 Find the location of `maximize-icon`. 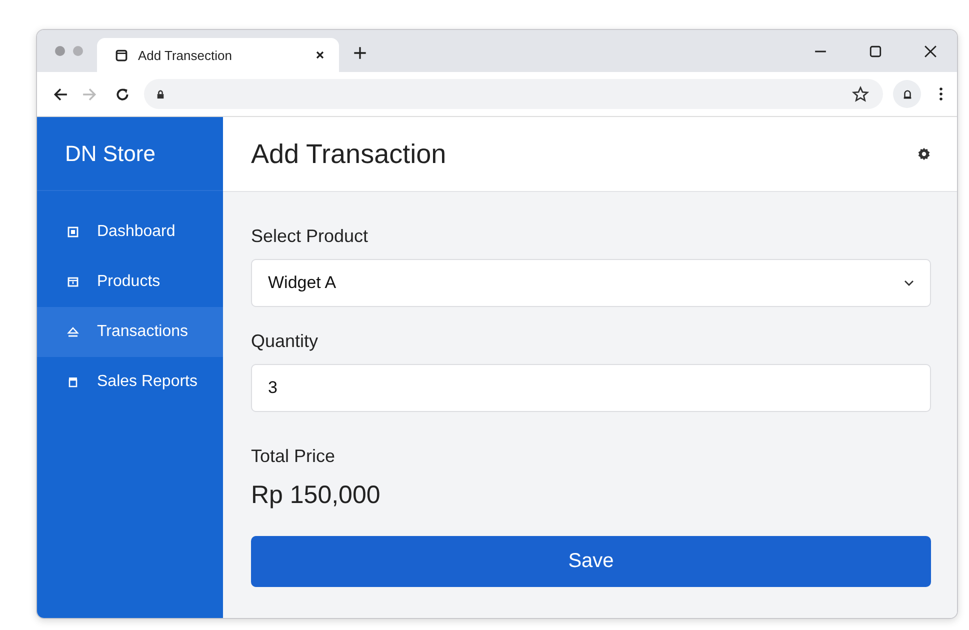

maximize-icon is located at coordinates (875, 51).